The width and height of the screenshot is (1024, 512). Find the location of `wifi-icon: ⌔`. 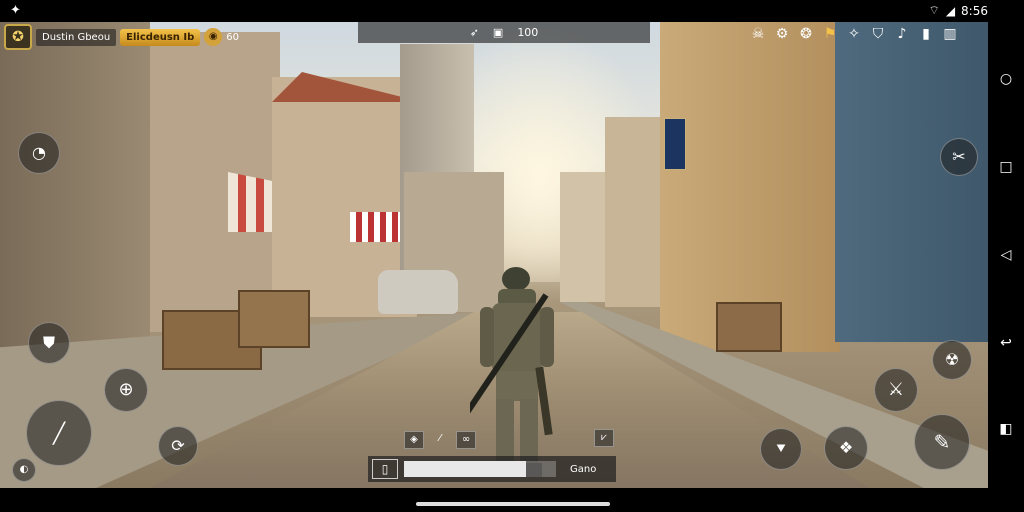

wifi-icon: ⌔ is located at coordinates (934, 10).